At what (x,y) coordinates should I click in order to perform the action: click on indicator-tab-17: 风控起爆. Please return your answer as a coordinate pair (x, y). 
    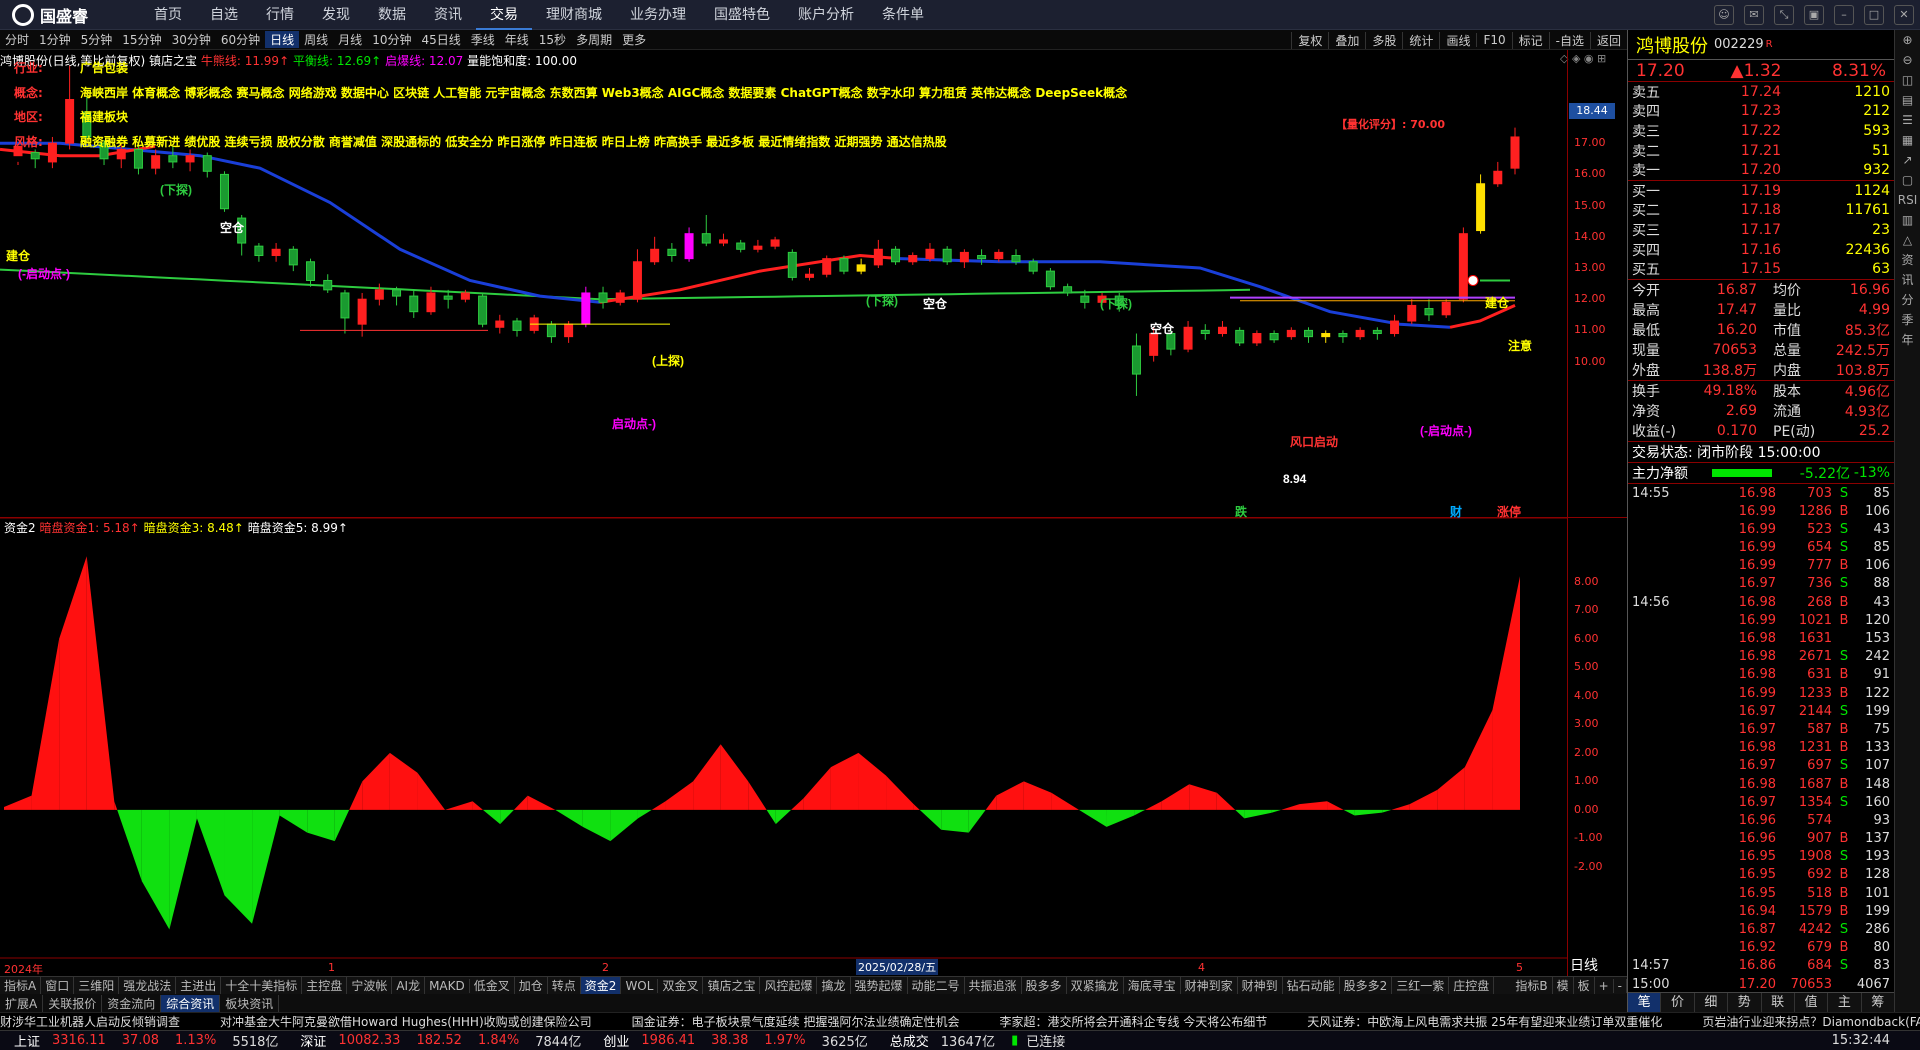
    Looking at the image, I should click on (789, 985).